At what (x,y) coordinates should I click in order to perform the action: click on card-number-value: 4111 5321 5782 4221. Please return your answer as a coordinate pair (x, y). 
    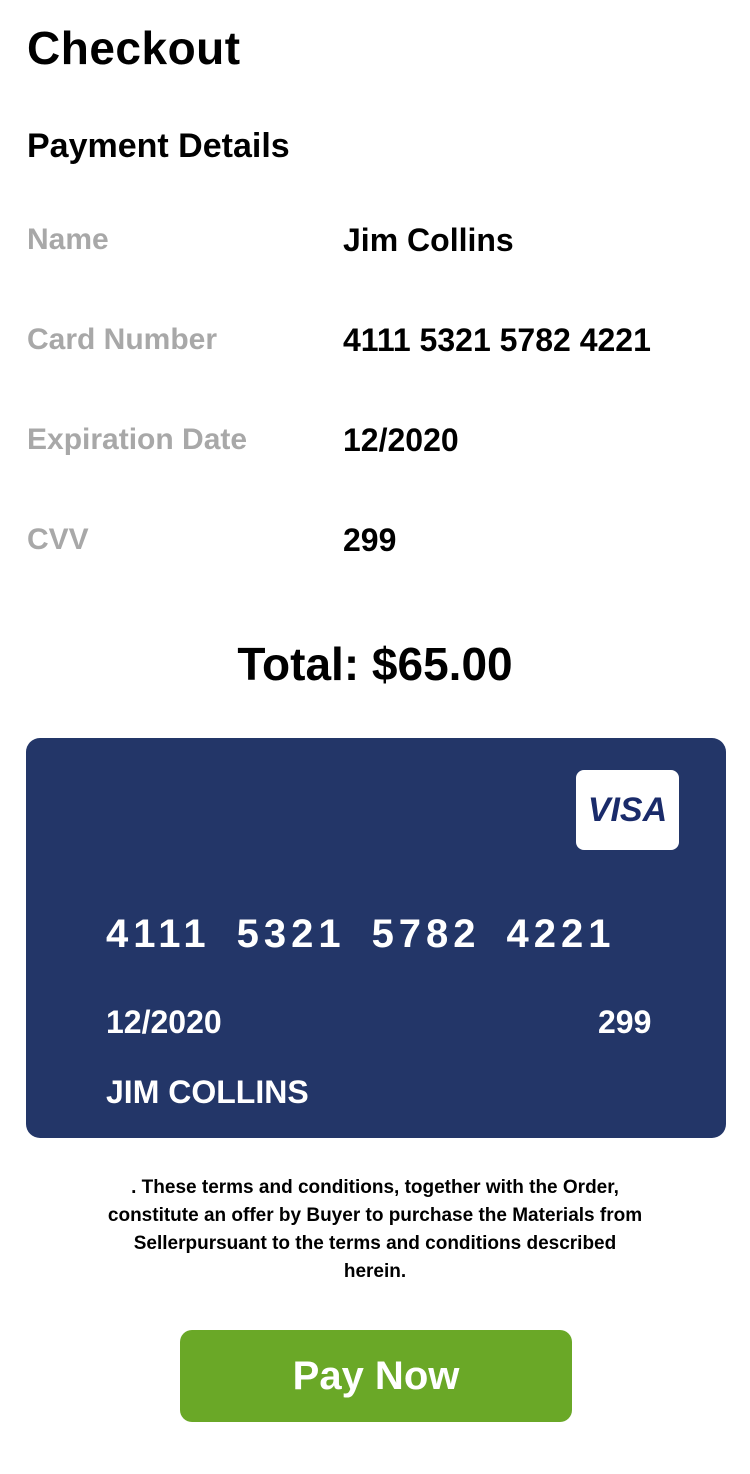
    Looking at the image, I should click on (497, 340).